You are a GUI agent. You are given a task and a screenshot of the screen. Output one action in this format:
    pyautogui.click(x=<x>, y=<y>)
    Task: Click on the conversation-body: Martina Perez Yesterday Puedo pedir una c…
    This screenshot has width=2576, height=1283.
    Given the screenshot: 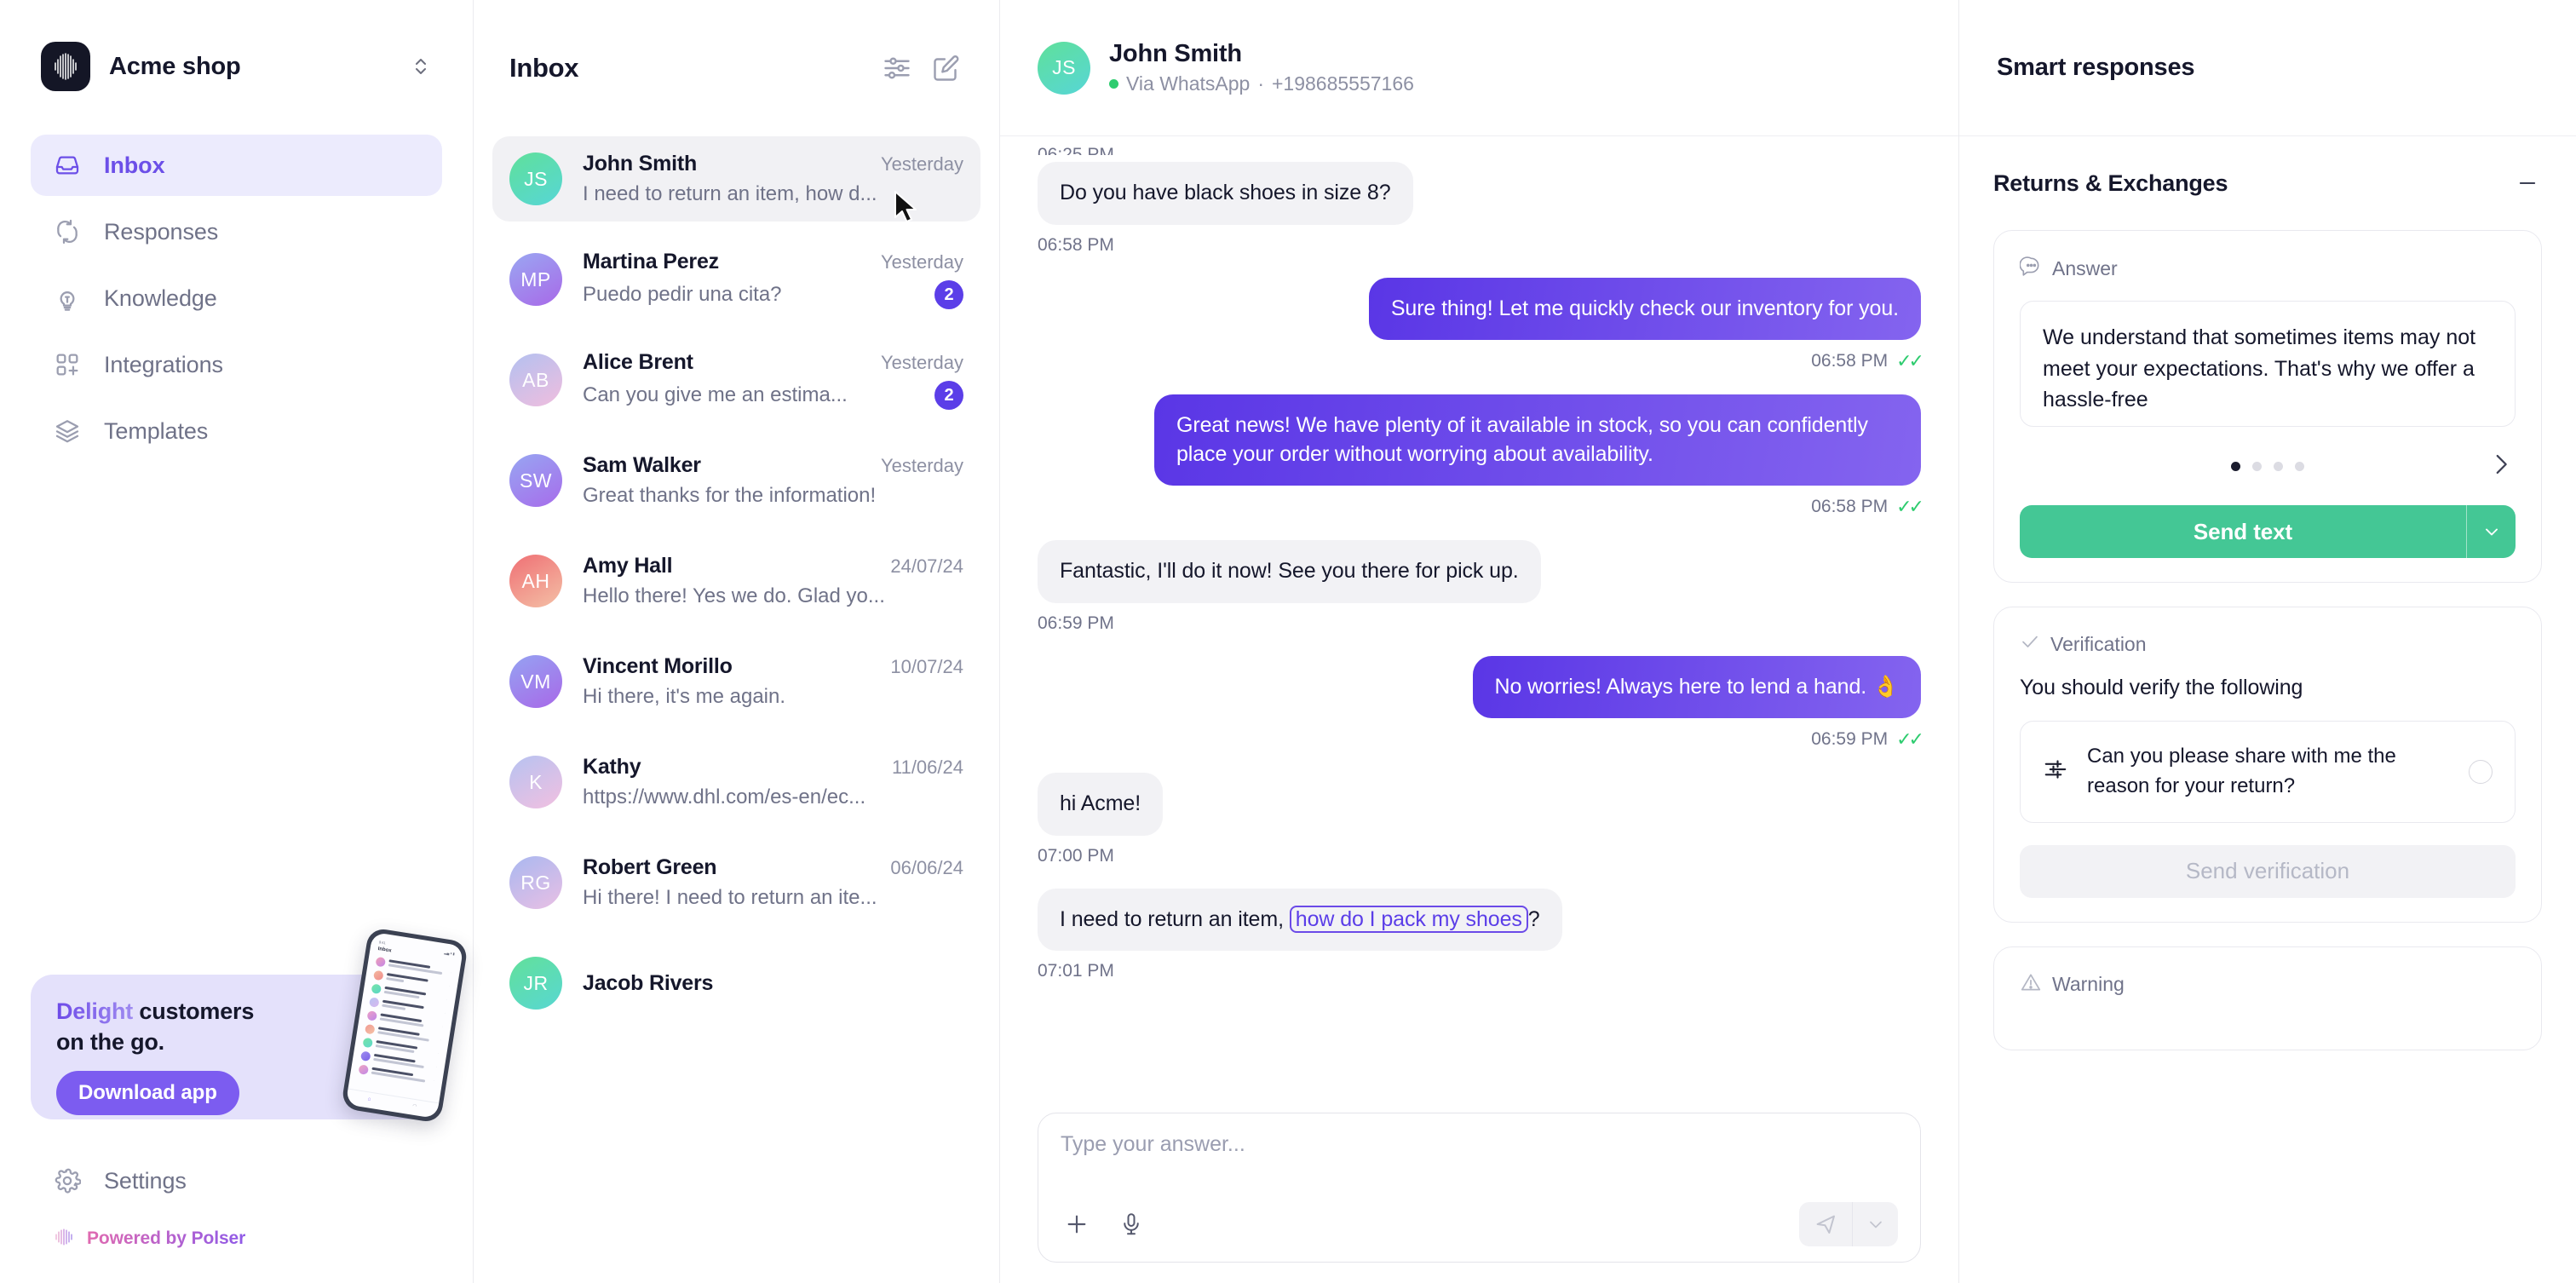 What is the action you would take?
    pyautogui.click(x=773, y=279)
    